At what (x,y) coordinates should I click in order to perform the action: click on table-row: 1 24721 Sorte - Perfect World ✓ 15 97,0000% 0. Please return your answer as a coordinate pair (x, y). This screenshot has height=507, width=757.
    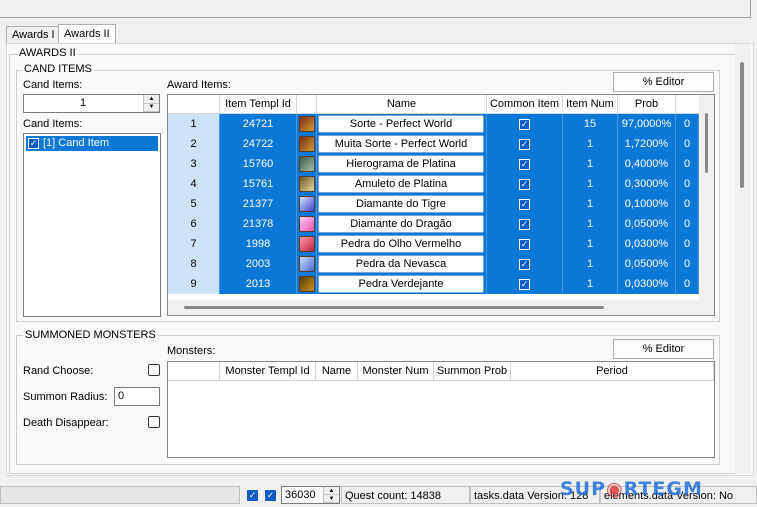
    Looking at the image, I should click on (433, 124).